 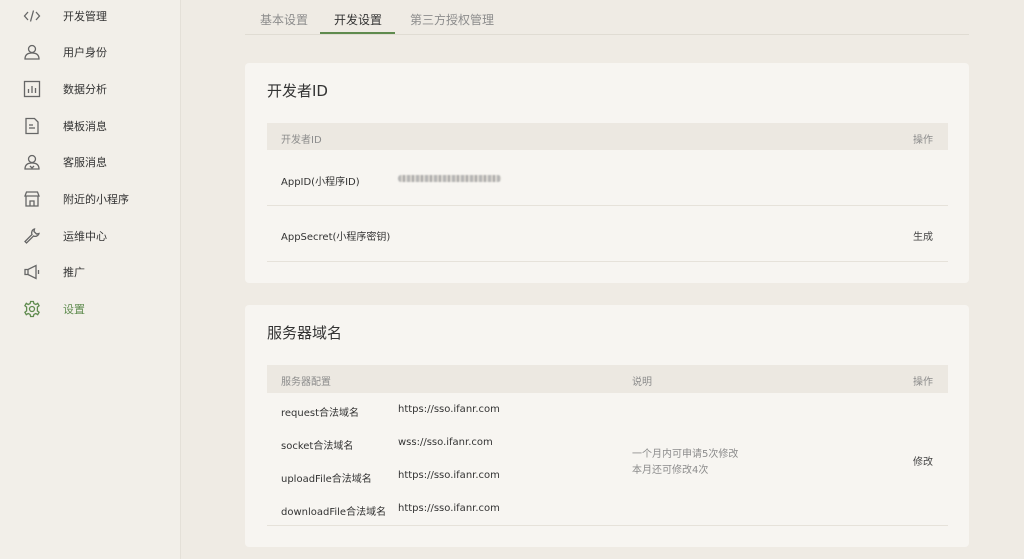 What do you see at coordinates (449, 409) in the screenshot?
I see `request-domain-value: https://sso.ifanr.com` at bounding box center [449, 409].